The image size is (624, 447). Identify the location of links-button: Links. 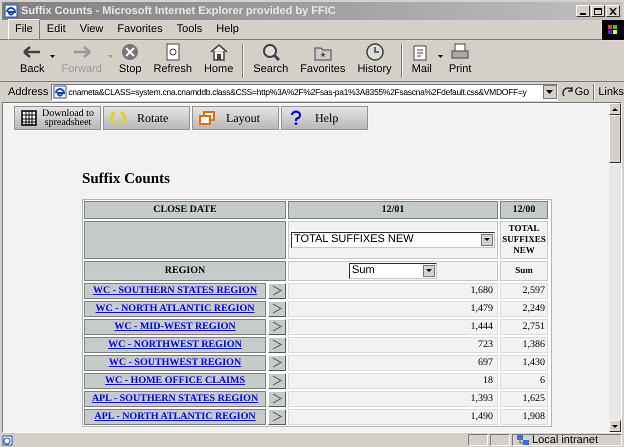
(610, 92).